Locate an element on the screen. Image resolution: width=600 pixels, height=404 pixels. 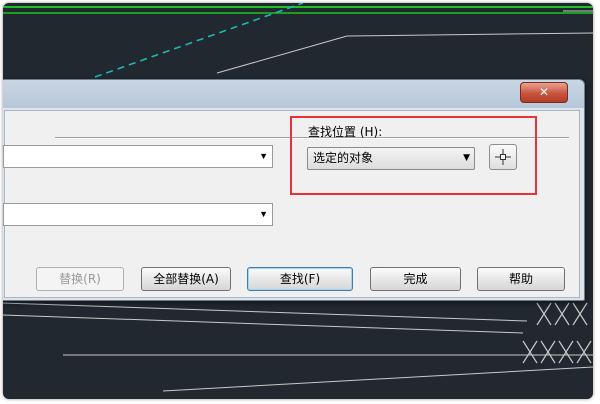
cad-cyan-dashed-line is located at coordinates (199, 40).